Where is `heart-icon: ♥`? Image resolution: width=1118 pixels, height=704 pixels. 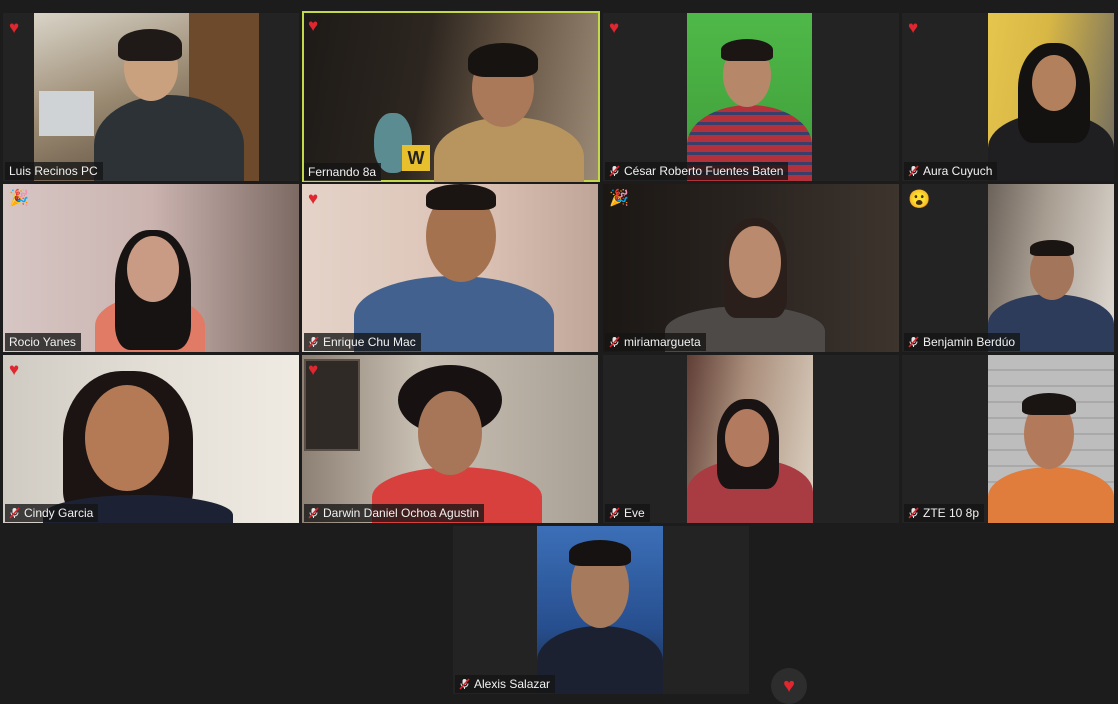 heart-icon: ♥ is located at coordinates (789, 685).